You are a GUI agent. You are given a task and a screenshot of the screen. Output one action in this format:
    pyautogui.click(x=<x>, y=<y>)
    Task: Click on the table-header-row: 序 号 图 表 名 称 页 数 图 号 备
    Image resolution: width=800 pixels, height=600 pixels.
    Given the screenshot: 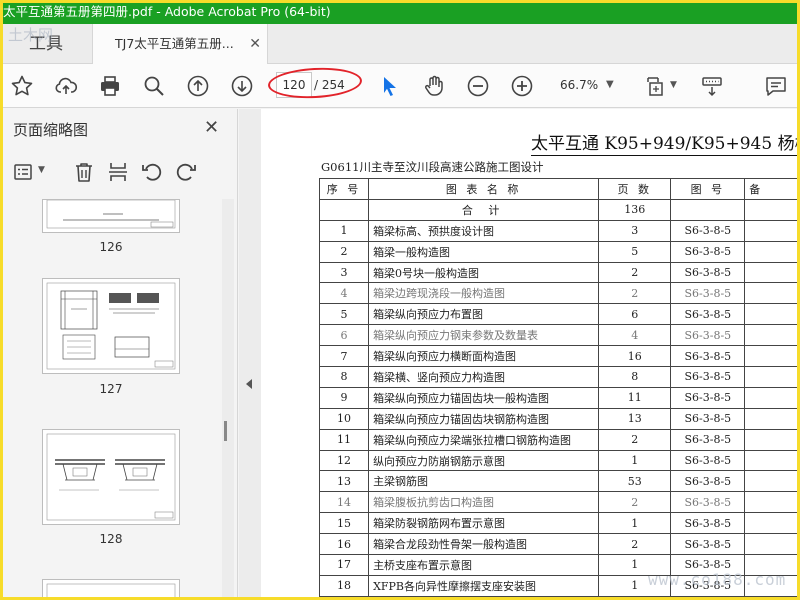 What is the action you would take?
    pyautogui.click(x=559, y=189)
    